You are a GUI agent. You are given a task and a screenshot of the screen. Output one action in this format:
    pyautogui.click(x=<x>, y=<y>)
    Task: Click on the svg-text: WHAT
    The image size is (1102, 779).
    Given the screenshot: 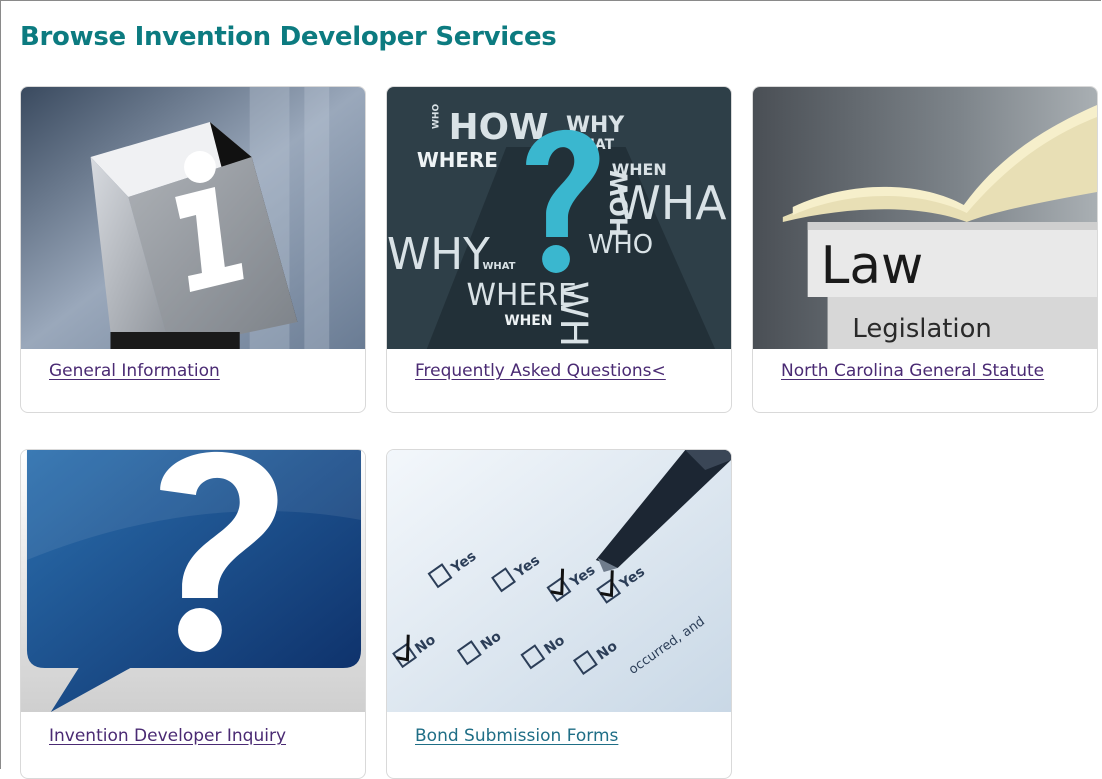 What is the action you would take?
    pyautogui.click(x=498, y=266)
    